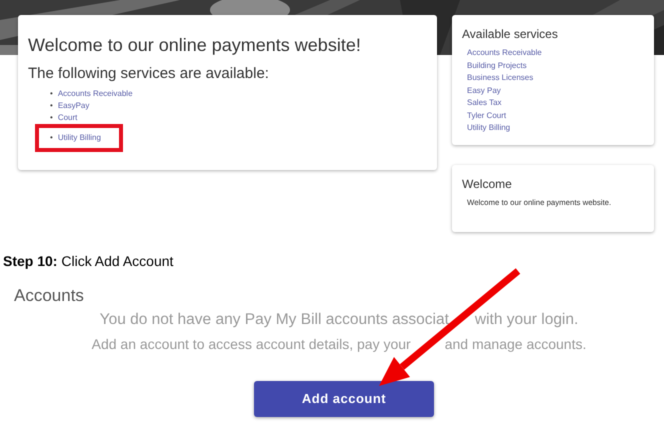  What do you see at coordinates (484, 91) in the screenshot?
I see `service-link: Easy Pay` at bounding box center [484, 91].